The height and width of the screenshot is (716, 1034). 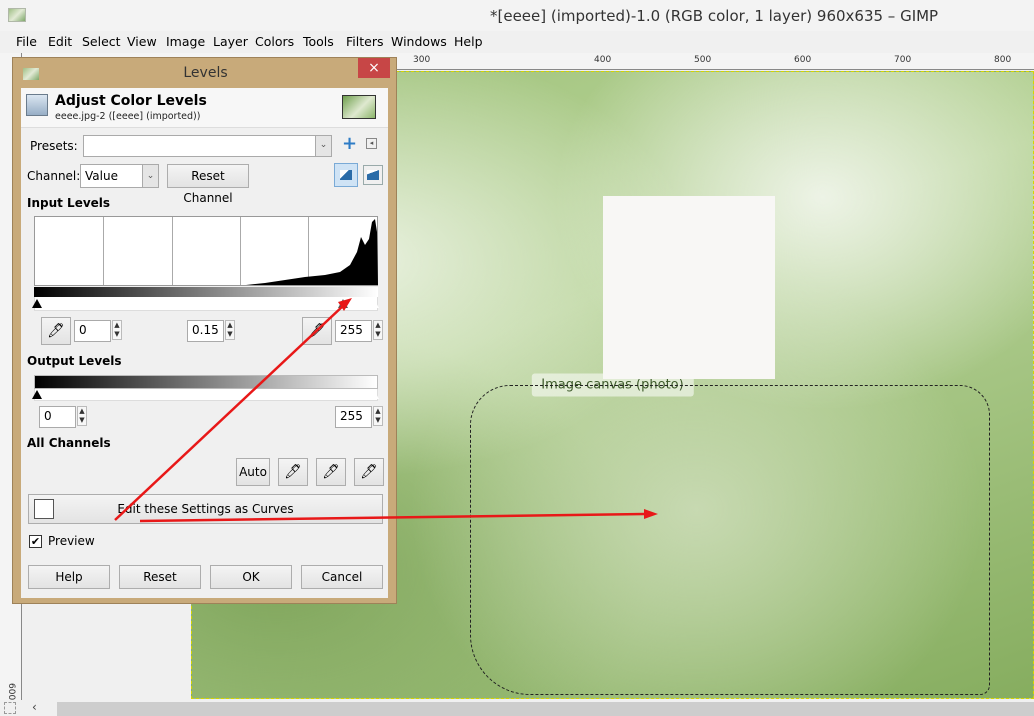 I want to click on histogram, so click(x=206, y=251).